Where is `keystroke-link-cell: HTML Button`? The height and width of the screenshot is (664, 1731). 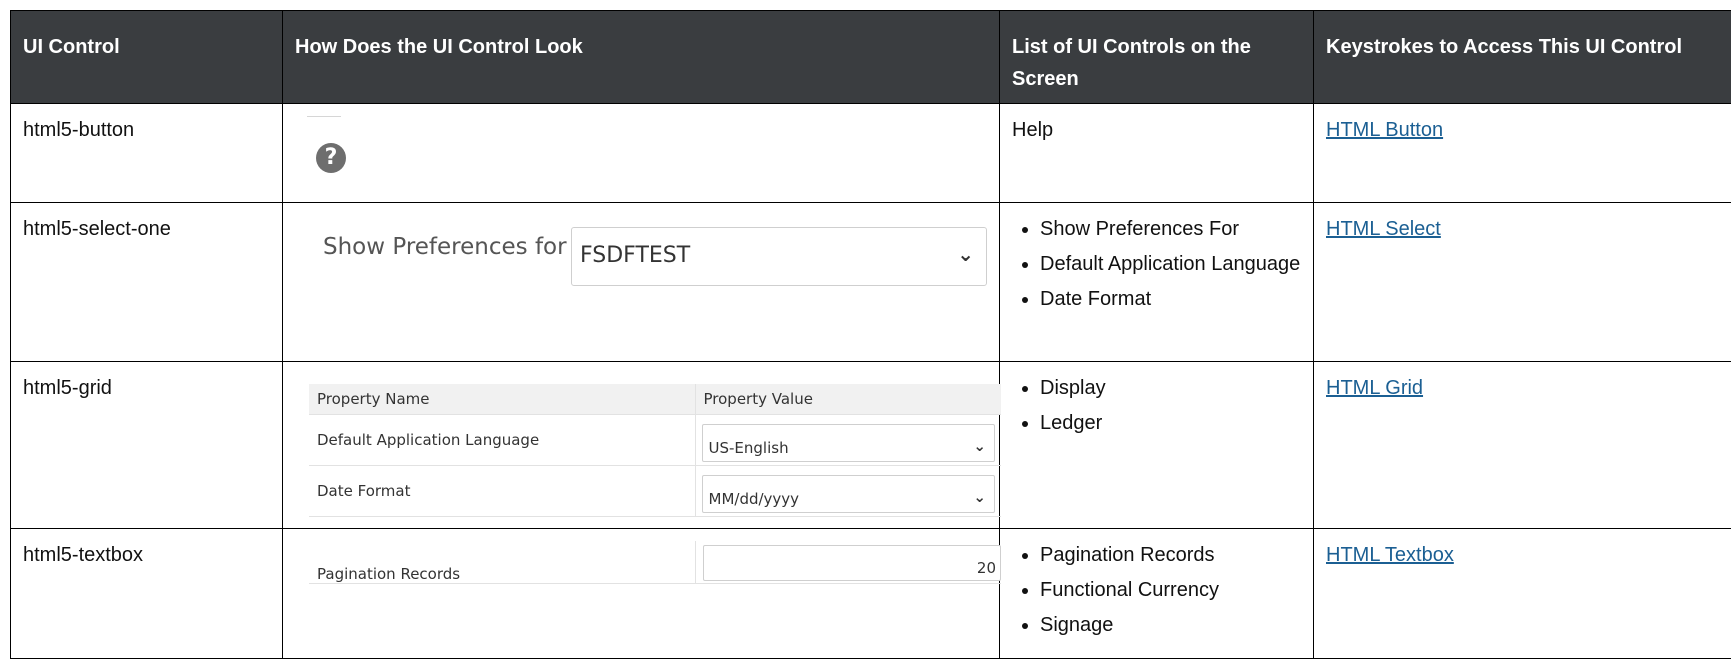 keystroke-link-cell: HTML Button is located at coordinates (1522, 153).